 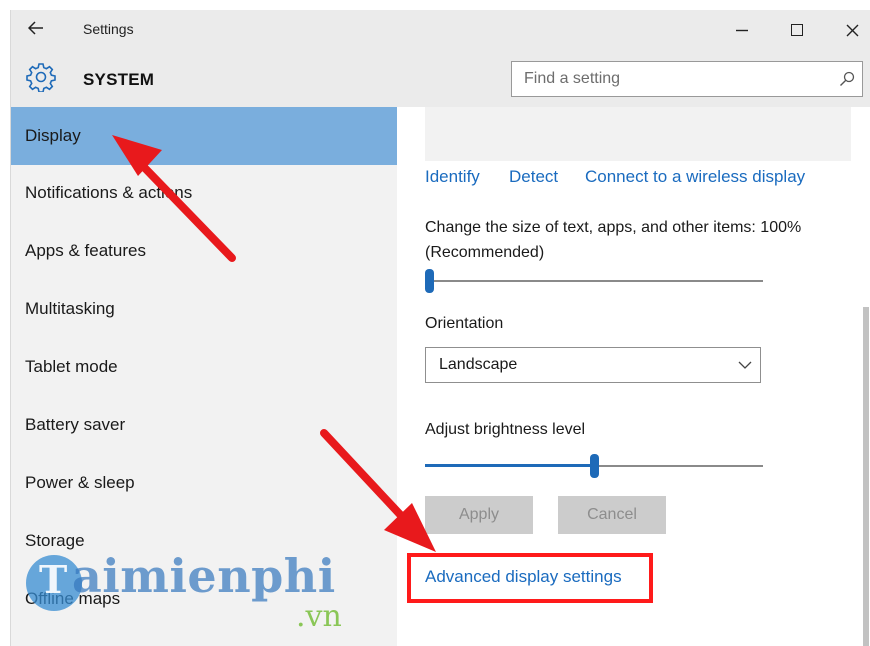 What do you see at coordinates (440, 78) in the screenshot?
I see `settings-header: SYSTEM Find a setting` at bounding box center [440, 78].